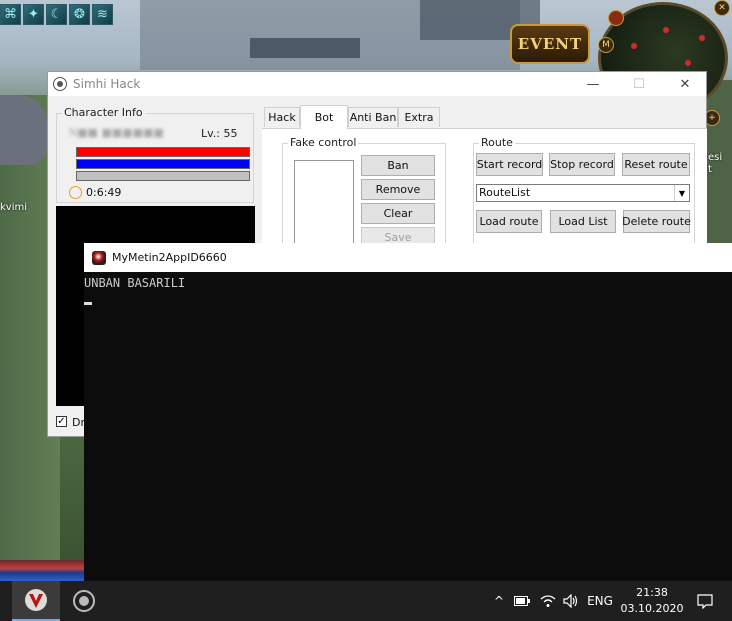 Image resolution: width=732 pixels, height=621 pixels. What do you see at coordinates (163, 152) in the screenshot?
I see `hp-bar` at bounding box center [163, 152].